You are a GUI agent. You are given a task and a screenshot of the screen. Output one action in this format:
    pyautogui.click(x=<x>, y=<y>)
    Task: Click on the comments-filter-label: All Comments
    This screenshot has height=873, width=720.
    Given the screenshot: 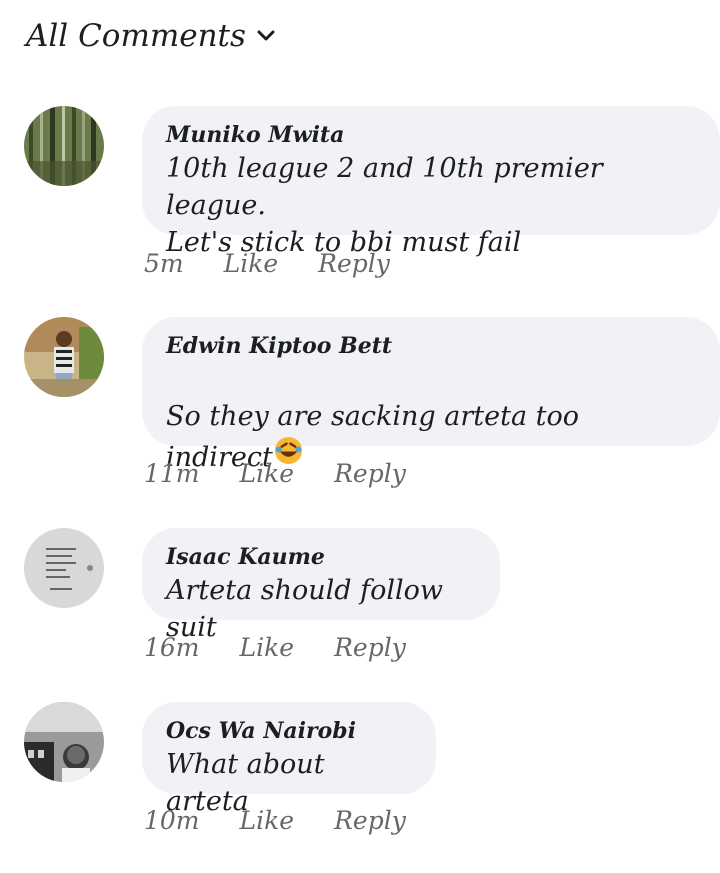 What is the action you would take?
    pyautogui.click(x=136, y=36)
    